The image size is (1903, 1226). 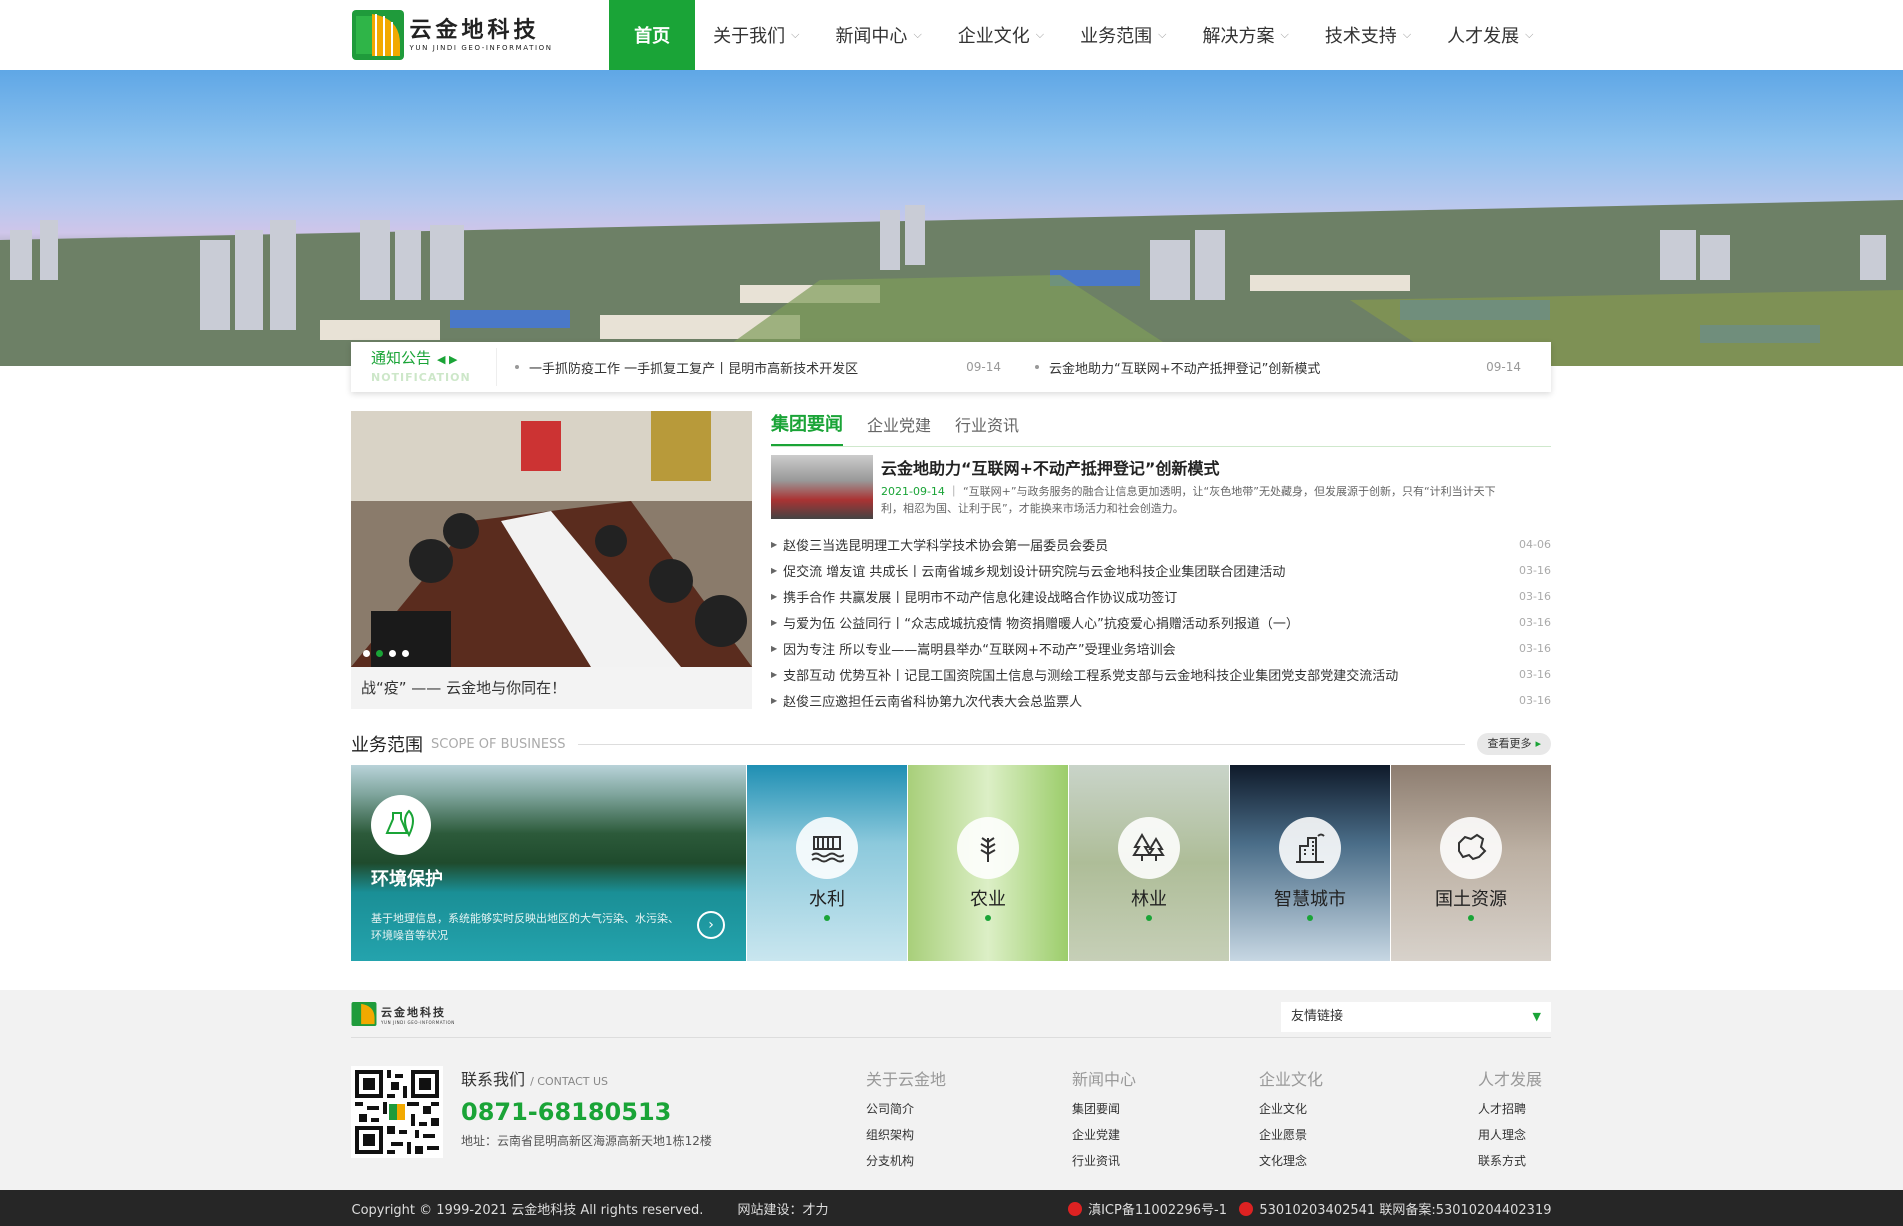 I want to click on list-item: ▶ 赵俊三当选昆明理工大学科学技术协会第一届委员会委员 04-06, so click(x=1161, y=544).